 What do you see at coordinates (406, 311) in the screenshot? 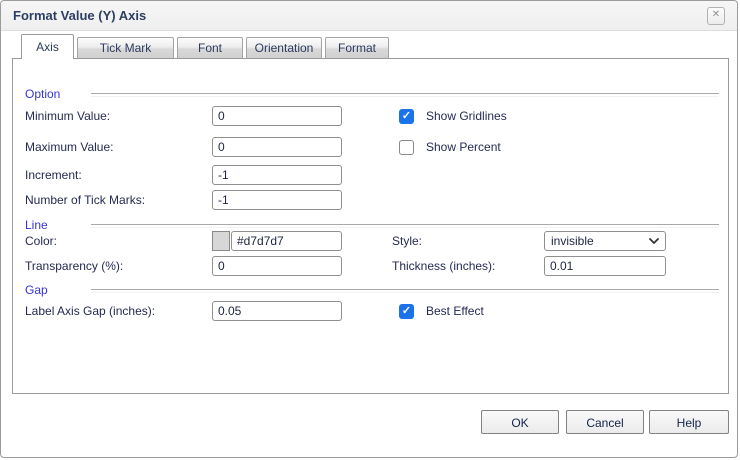
I see `best-effect-checkbox` at bounding box center [406, 311].